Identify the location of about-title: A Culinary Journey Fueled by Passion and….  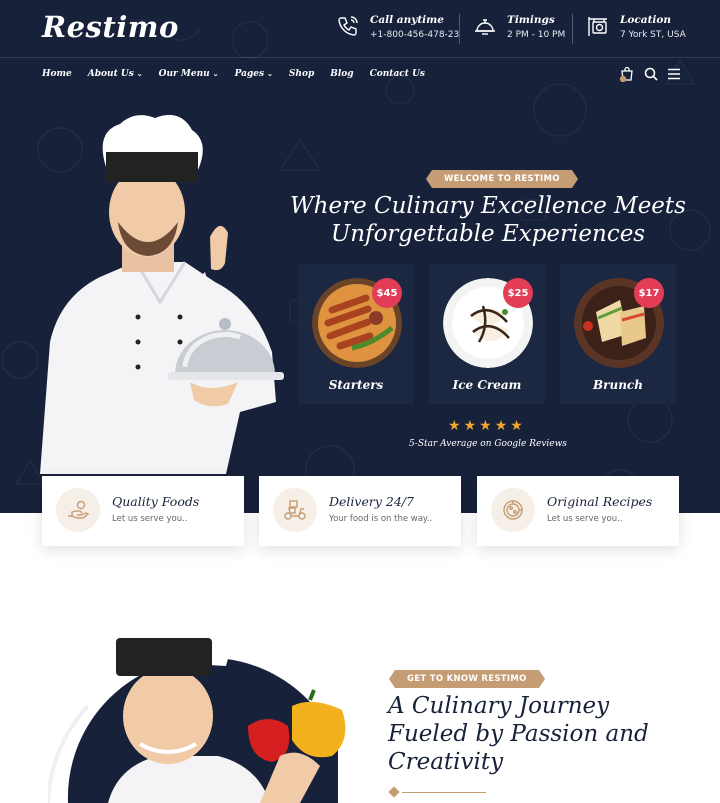
(538, 734).